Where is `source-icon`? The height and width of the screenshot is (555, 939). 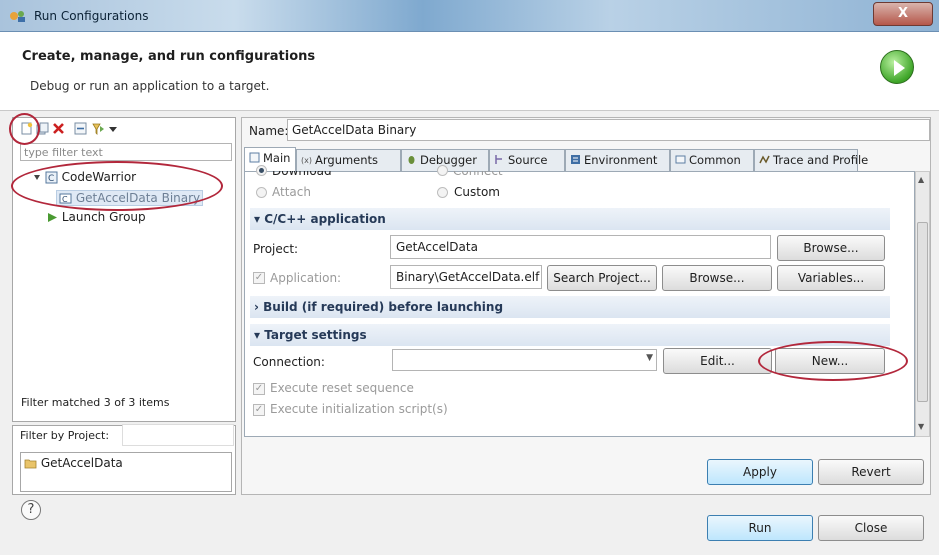 source-icon is located at coordinates (498, 159).